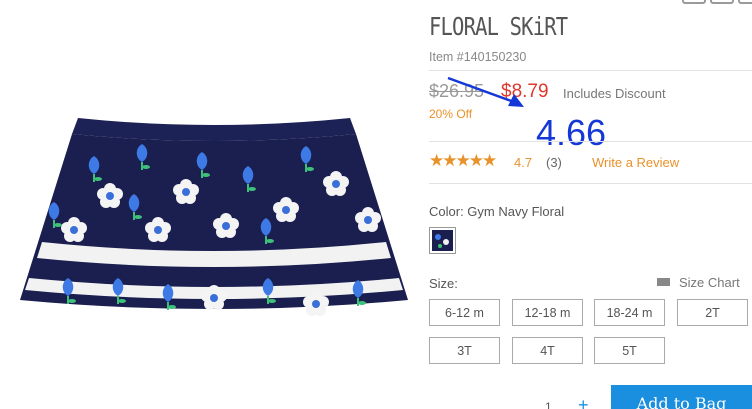 This screenshot has width=752, height=409. Describe the element at coordinates (443, 283) in the screenshot. I see `size-label: Size:` at that location.